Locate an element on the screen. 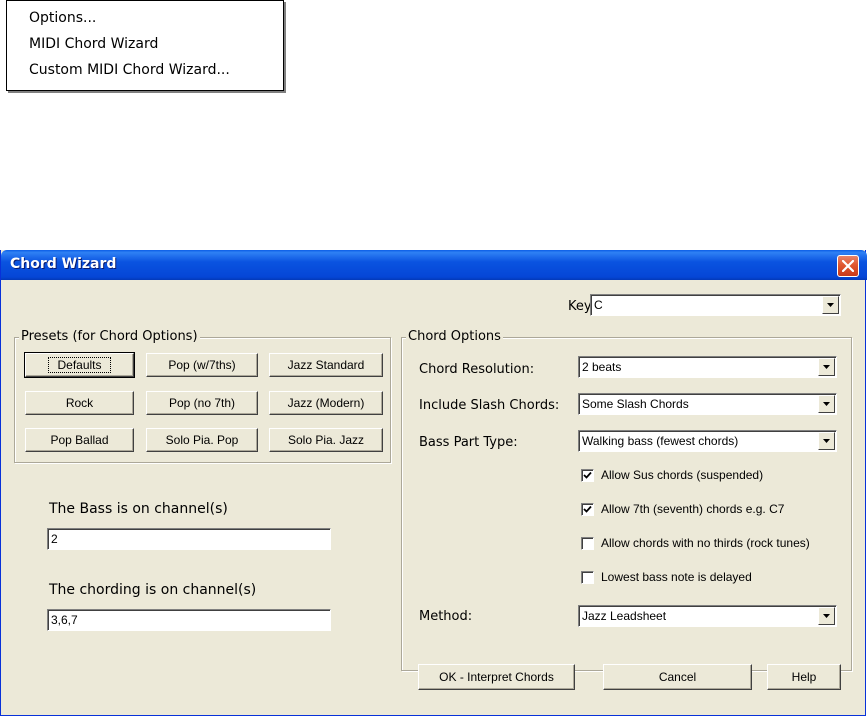 This screenshot has width=868, height=716. preset-defaults-button: Defaults is located at coordinates (79, 365).